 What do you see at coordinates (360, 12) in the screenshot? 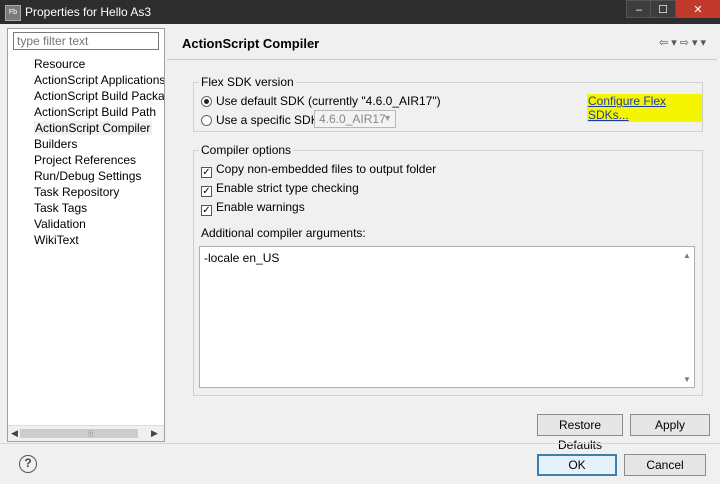
I see `title-bar: Fb Properties for Hello As3 – ☐ ✕` at bounding box center [360, 12].